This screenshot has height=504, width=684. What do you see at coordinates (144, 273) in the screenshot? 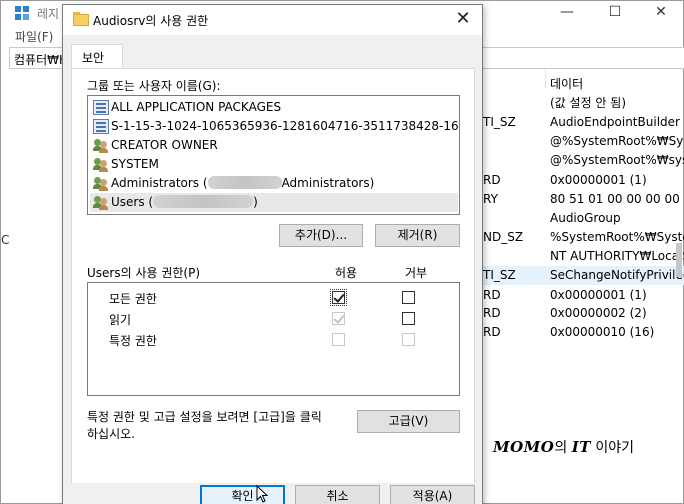
I see `permissions-label: Users의 사용 권한(P)` at bounding box center [144, 273].